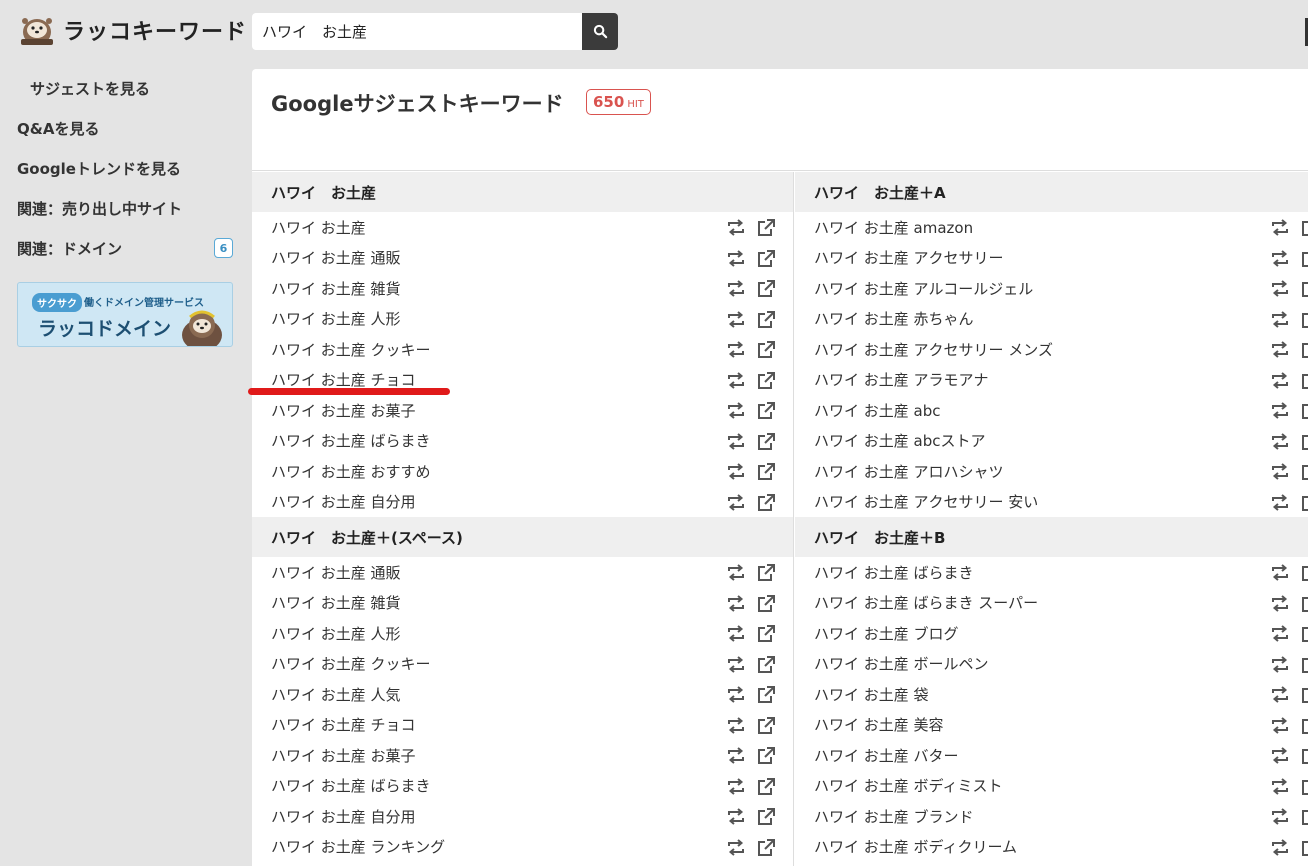  I want to click on suggest-row: ハワイ お土産 チョコ, so click(522, 725).